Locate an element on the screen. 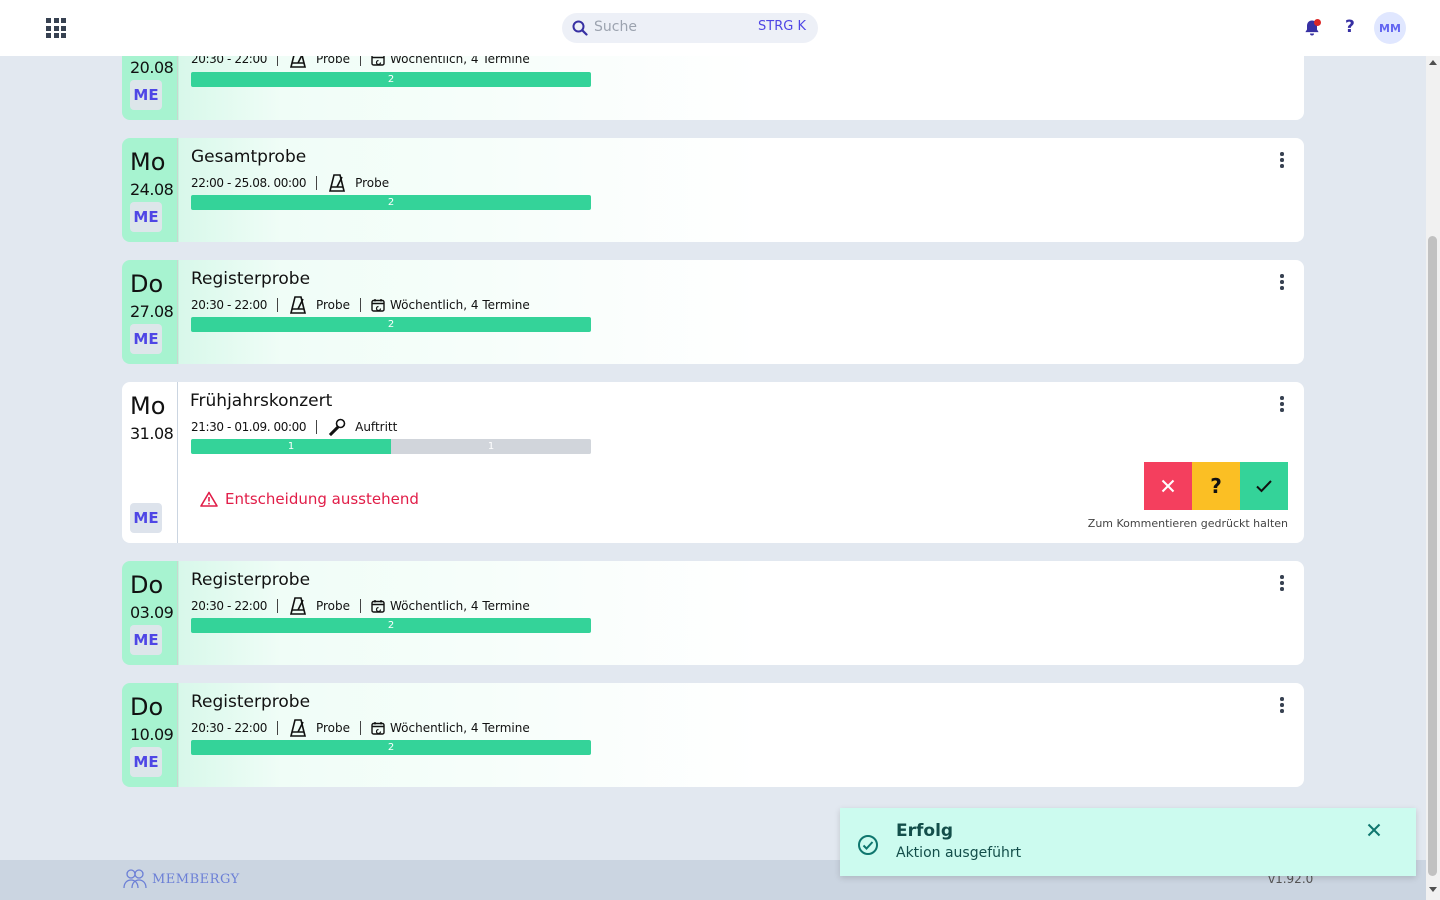 This screenshot has width=1440, height=900. attendance-bar: 1 1 is located at coordinates (391, 446).